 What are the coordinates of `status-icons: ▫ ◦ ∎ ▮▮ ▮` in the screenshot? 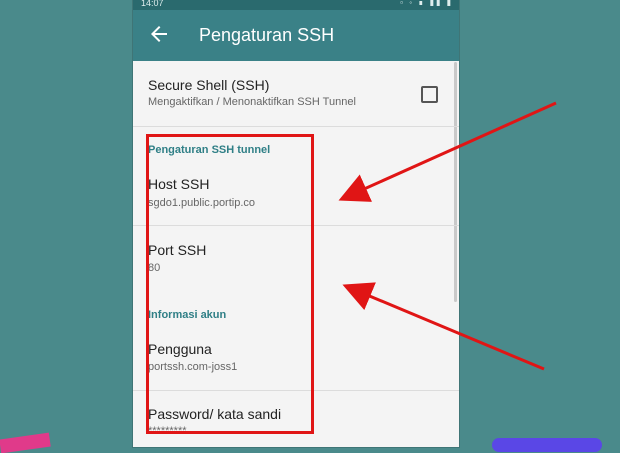 It's located at (426, 3).